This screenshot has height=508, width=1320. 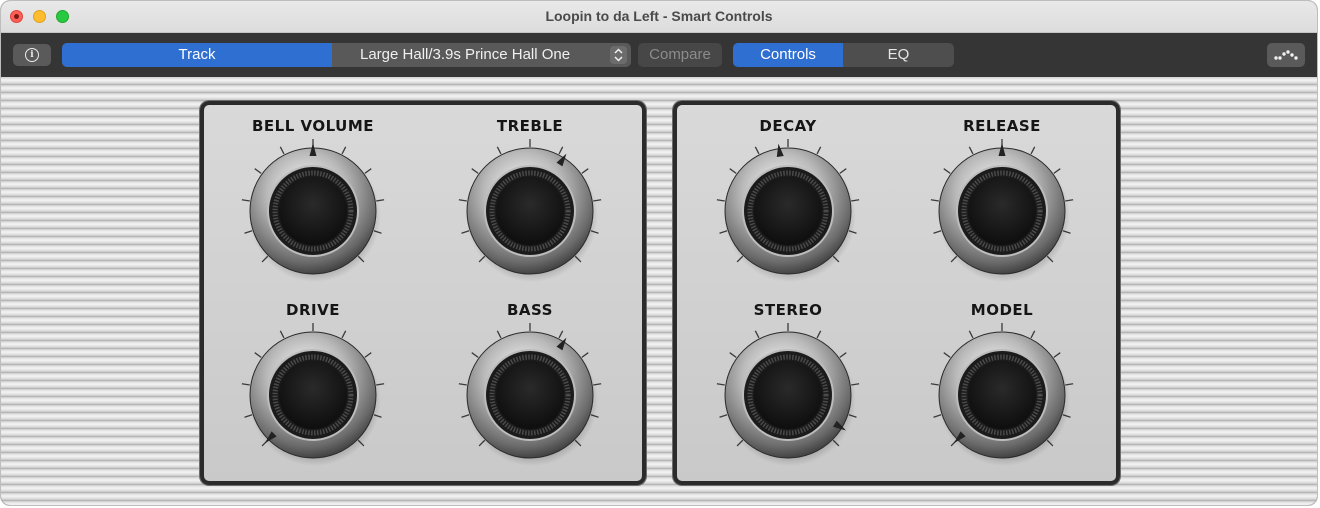 I want to click on track-preset-bar: Track Large Hall/3.9s Prince Hall One, so click(x=346, y=55).